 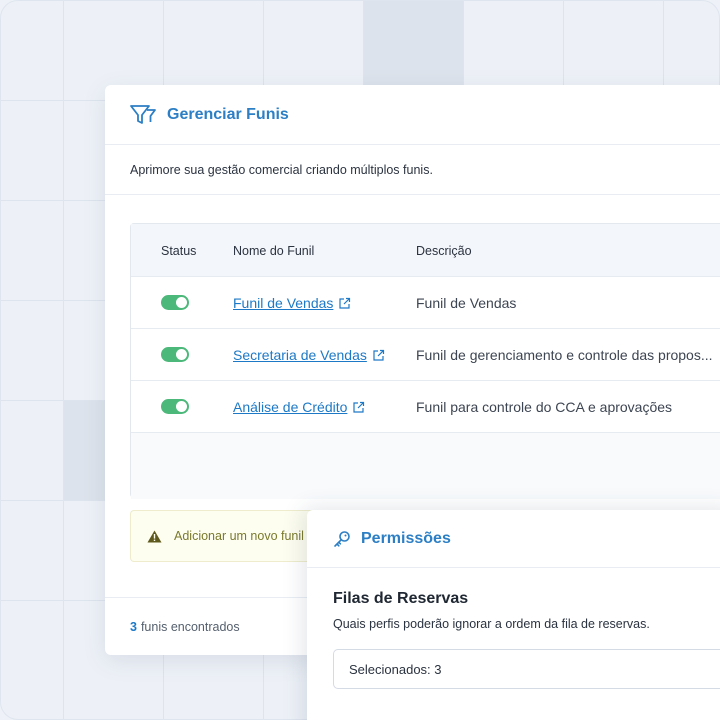 I want to click on column-header-name: Nome do Funil, so click(x=274, y=251).